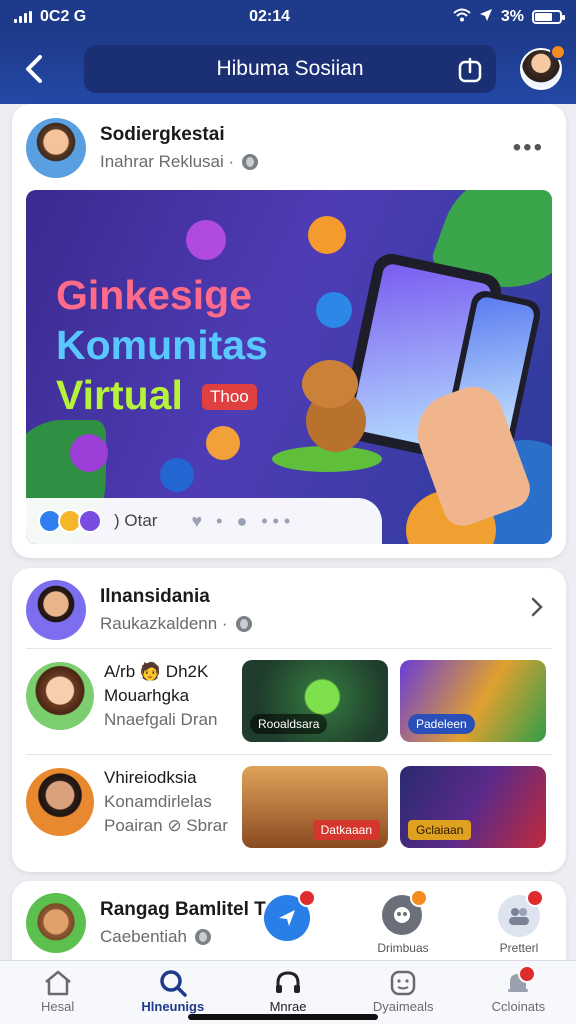 This screenshot has height=1024, width=576. What do you see at coordinates (519, 916) in the screenshot?
I see `people-icon` at bounding box center [519, 916].